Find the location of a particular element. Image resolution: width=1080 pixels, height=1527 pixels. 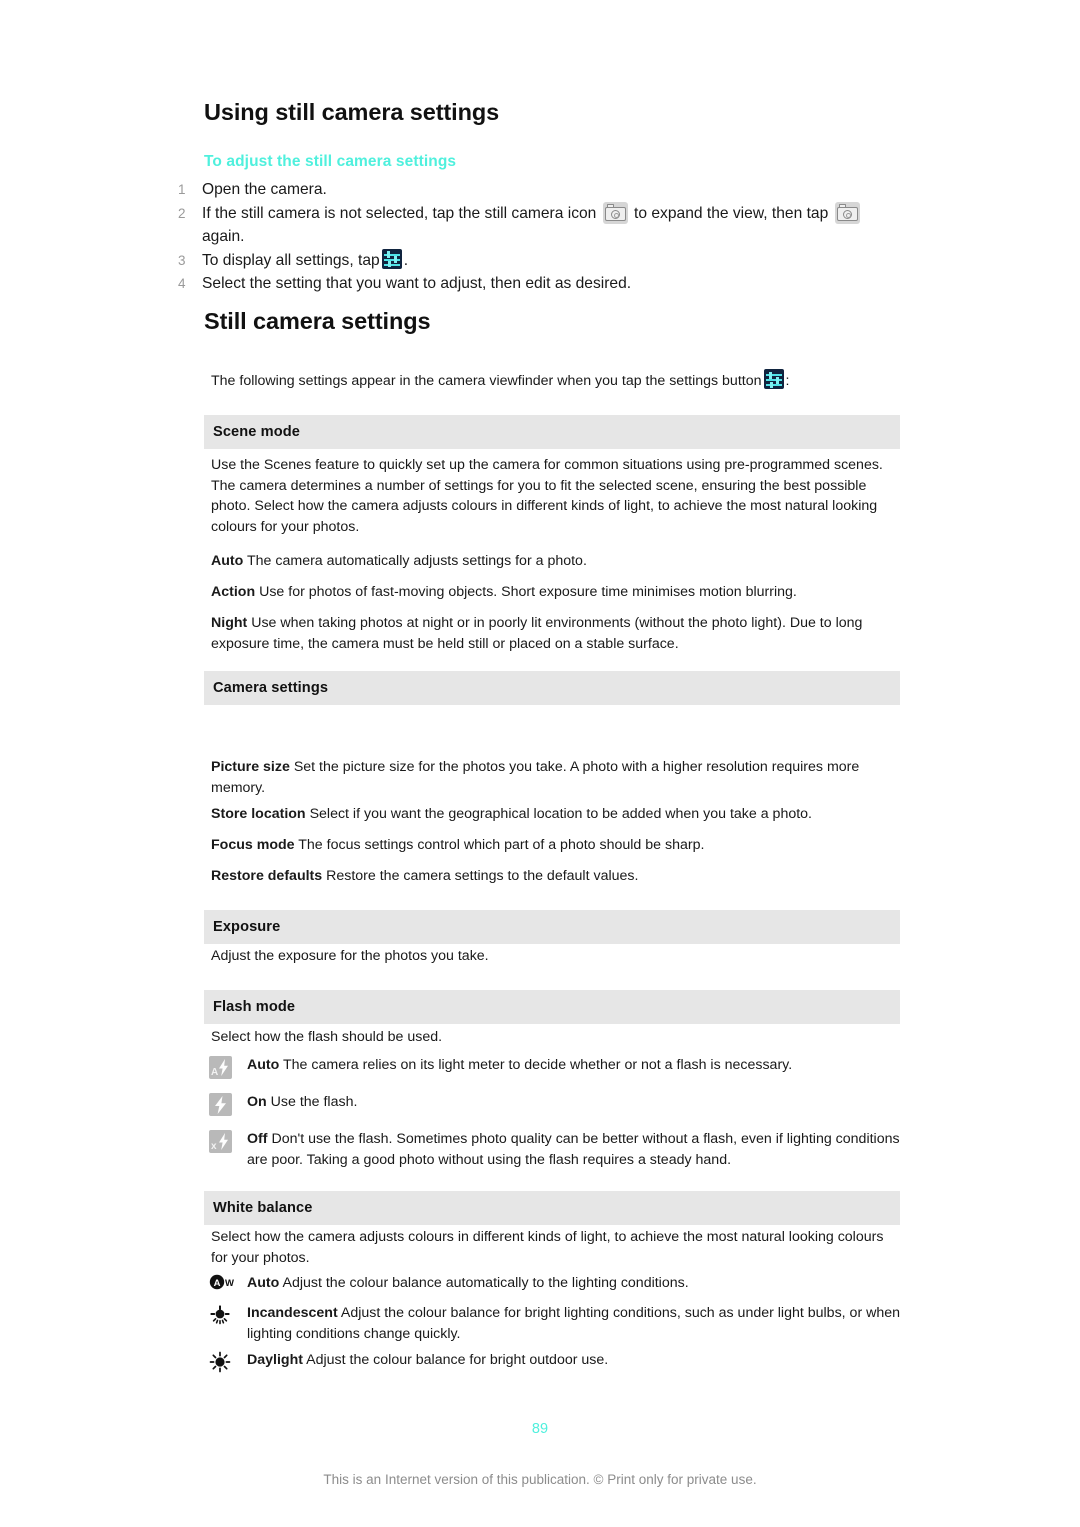

daylight-icon is located at coordinates (222, 1362).